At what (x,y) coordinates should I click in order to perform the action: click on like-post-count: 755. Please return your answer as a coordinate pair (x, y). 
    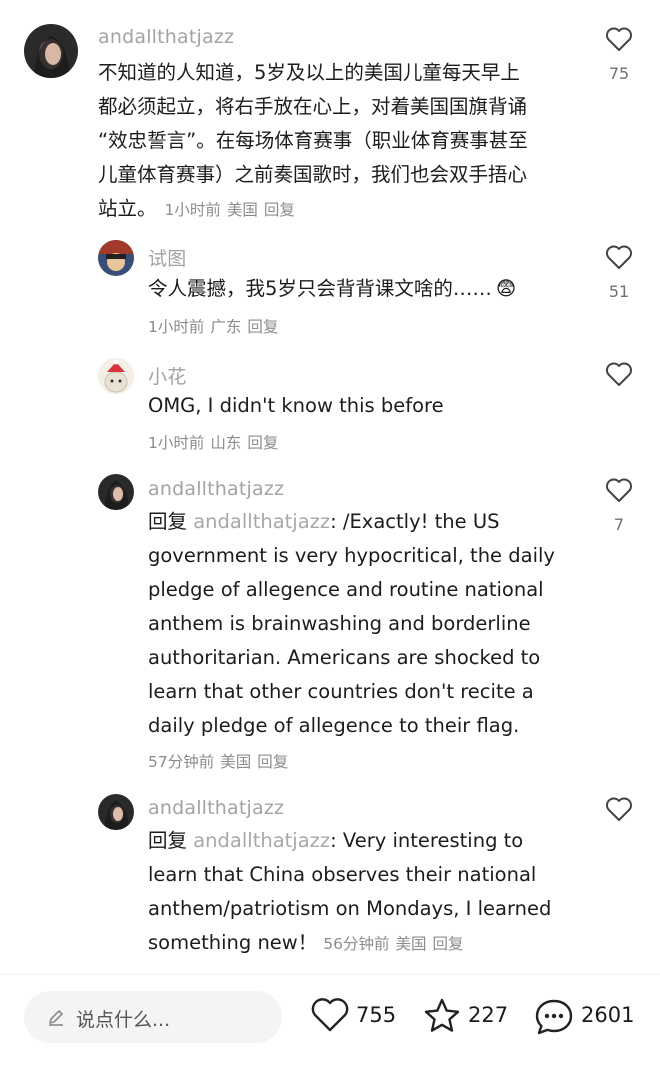
    Looking at the image, I should click on (376, 1015).